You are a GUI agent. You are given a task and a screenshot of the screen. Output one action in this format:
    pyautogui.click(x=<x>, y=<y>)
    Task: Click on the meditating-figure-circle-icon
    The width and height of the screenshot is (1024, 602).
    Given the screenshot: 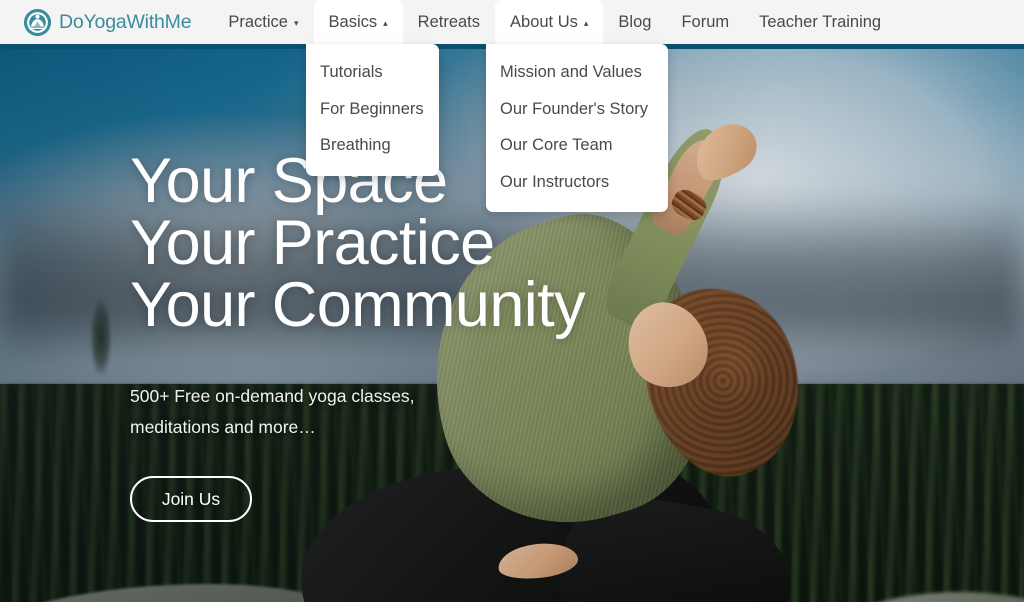 What is the action you would take?
    pyautogui.click(x=37, y=22)
    